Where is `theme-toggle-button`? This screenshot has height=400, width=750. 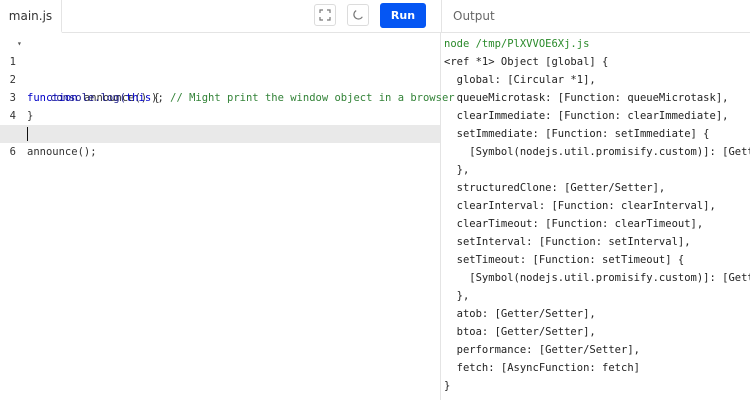 theme-toggle-button is located at coordinates (358, 15).